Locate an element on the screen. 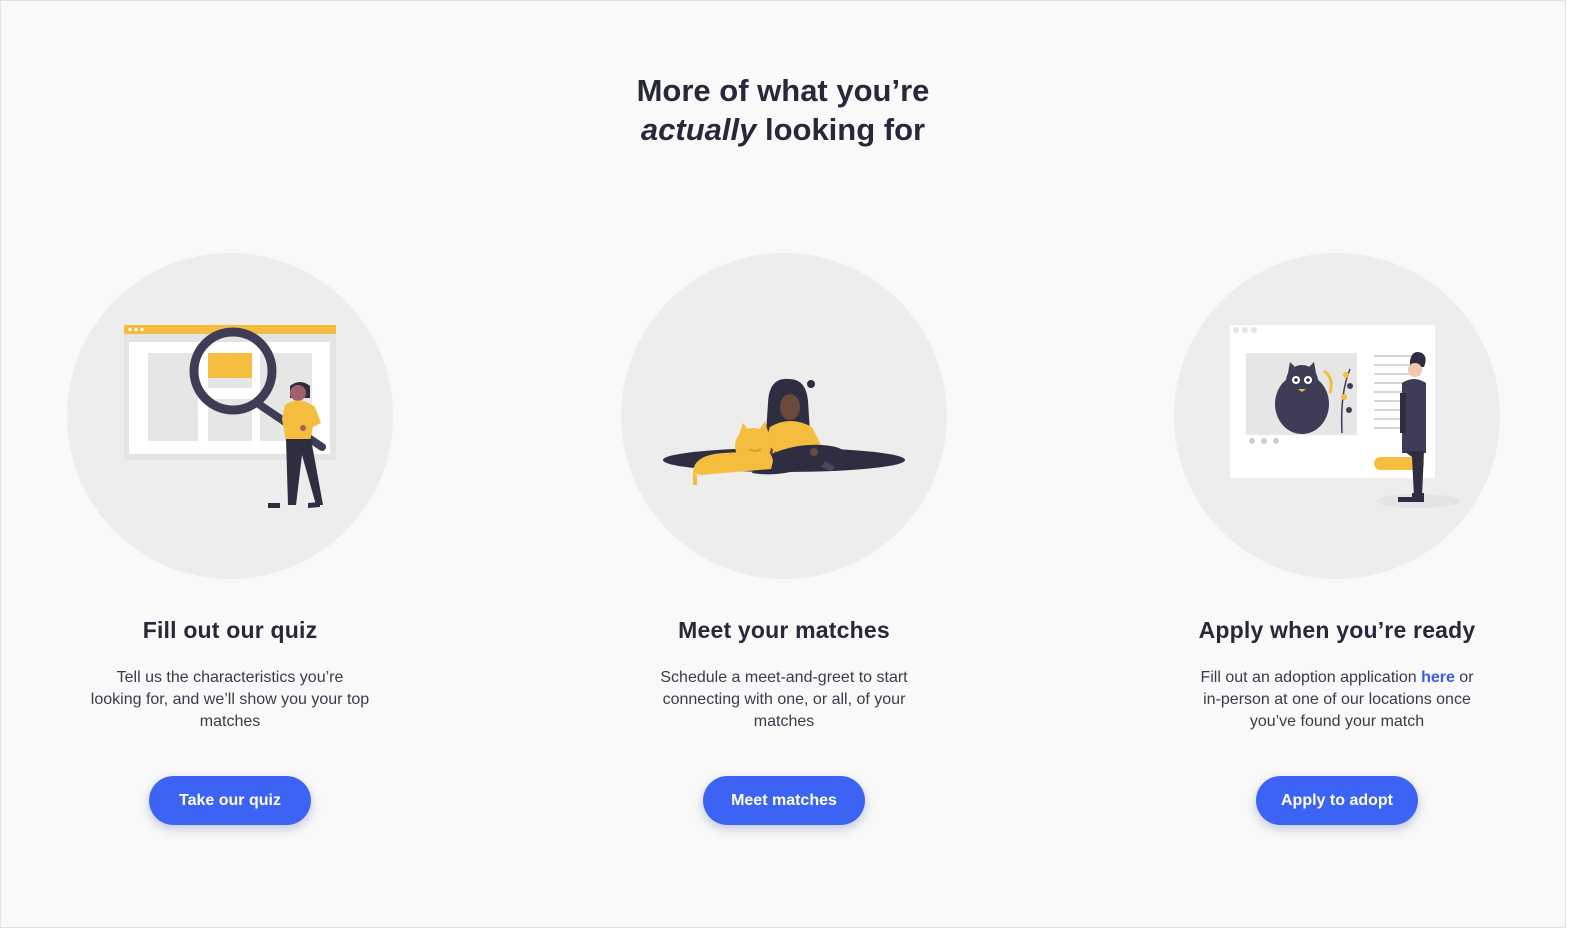  step-title: Meet your matches is located at coordinates (784, 630).